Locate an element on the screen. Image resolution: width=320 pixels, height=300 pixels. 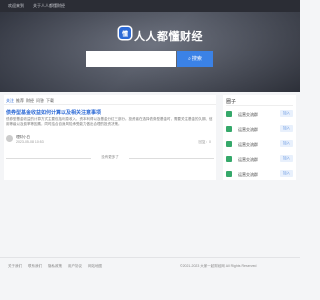
sidebar-title: 圈子 is located at coordinates (231, 102).